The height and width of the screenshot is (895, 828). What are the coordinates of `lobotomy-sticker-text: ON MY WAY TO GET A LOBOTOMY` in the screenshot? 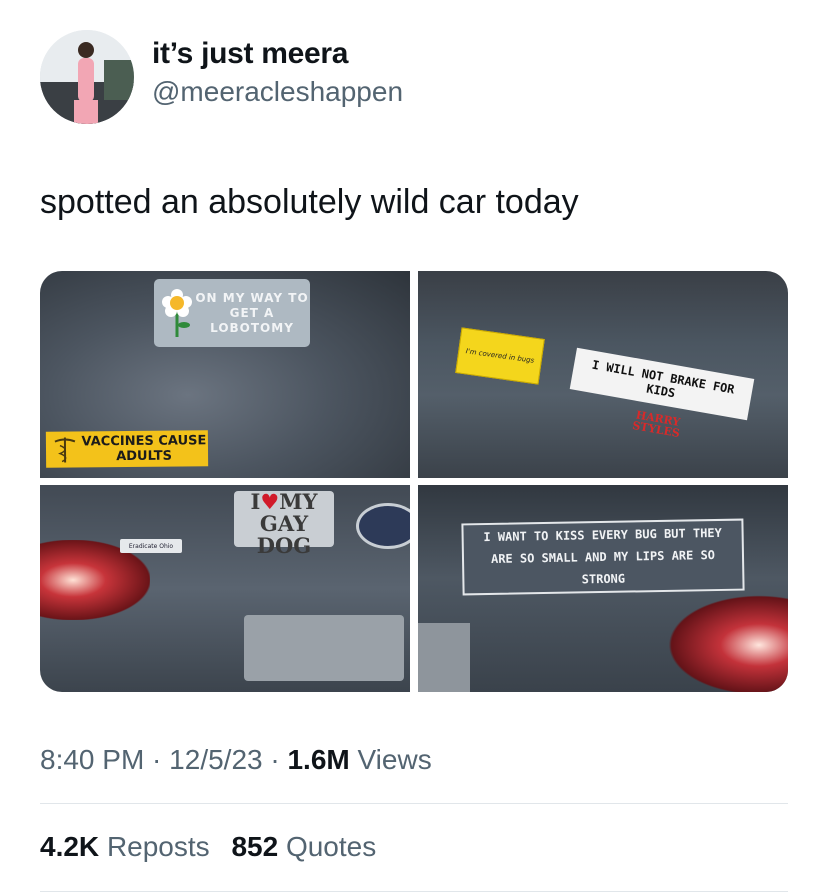 It's located at (252, 312).